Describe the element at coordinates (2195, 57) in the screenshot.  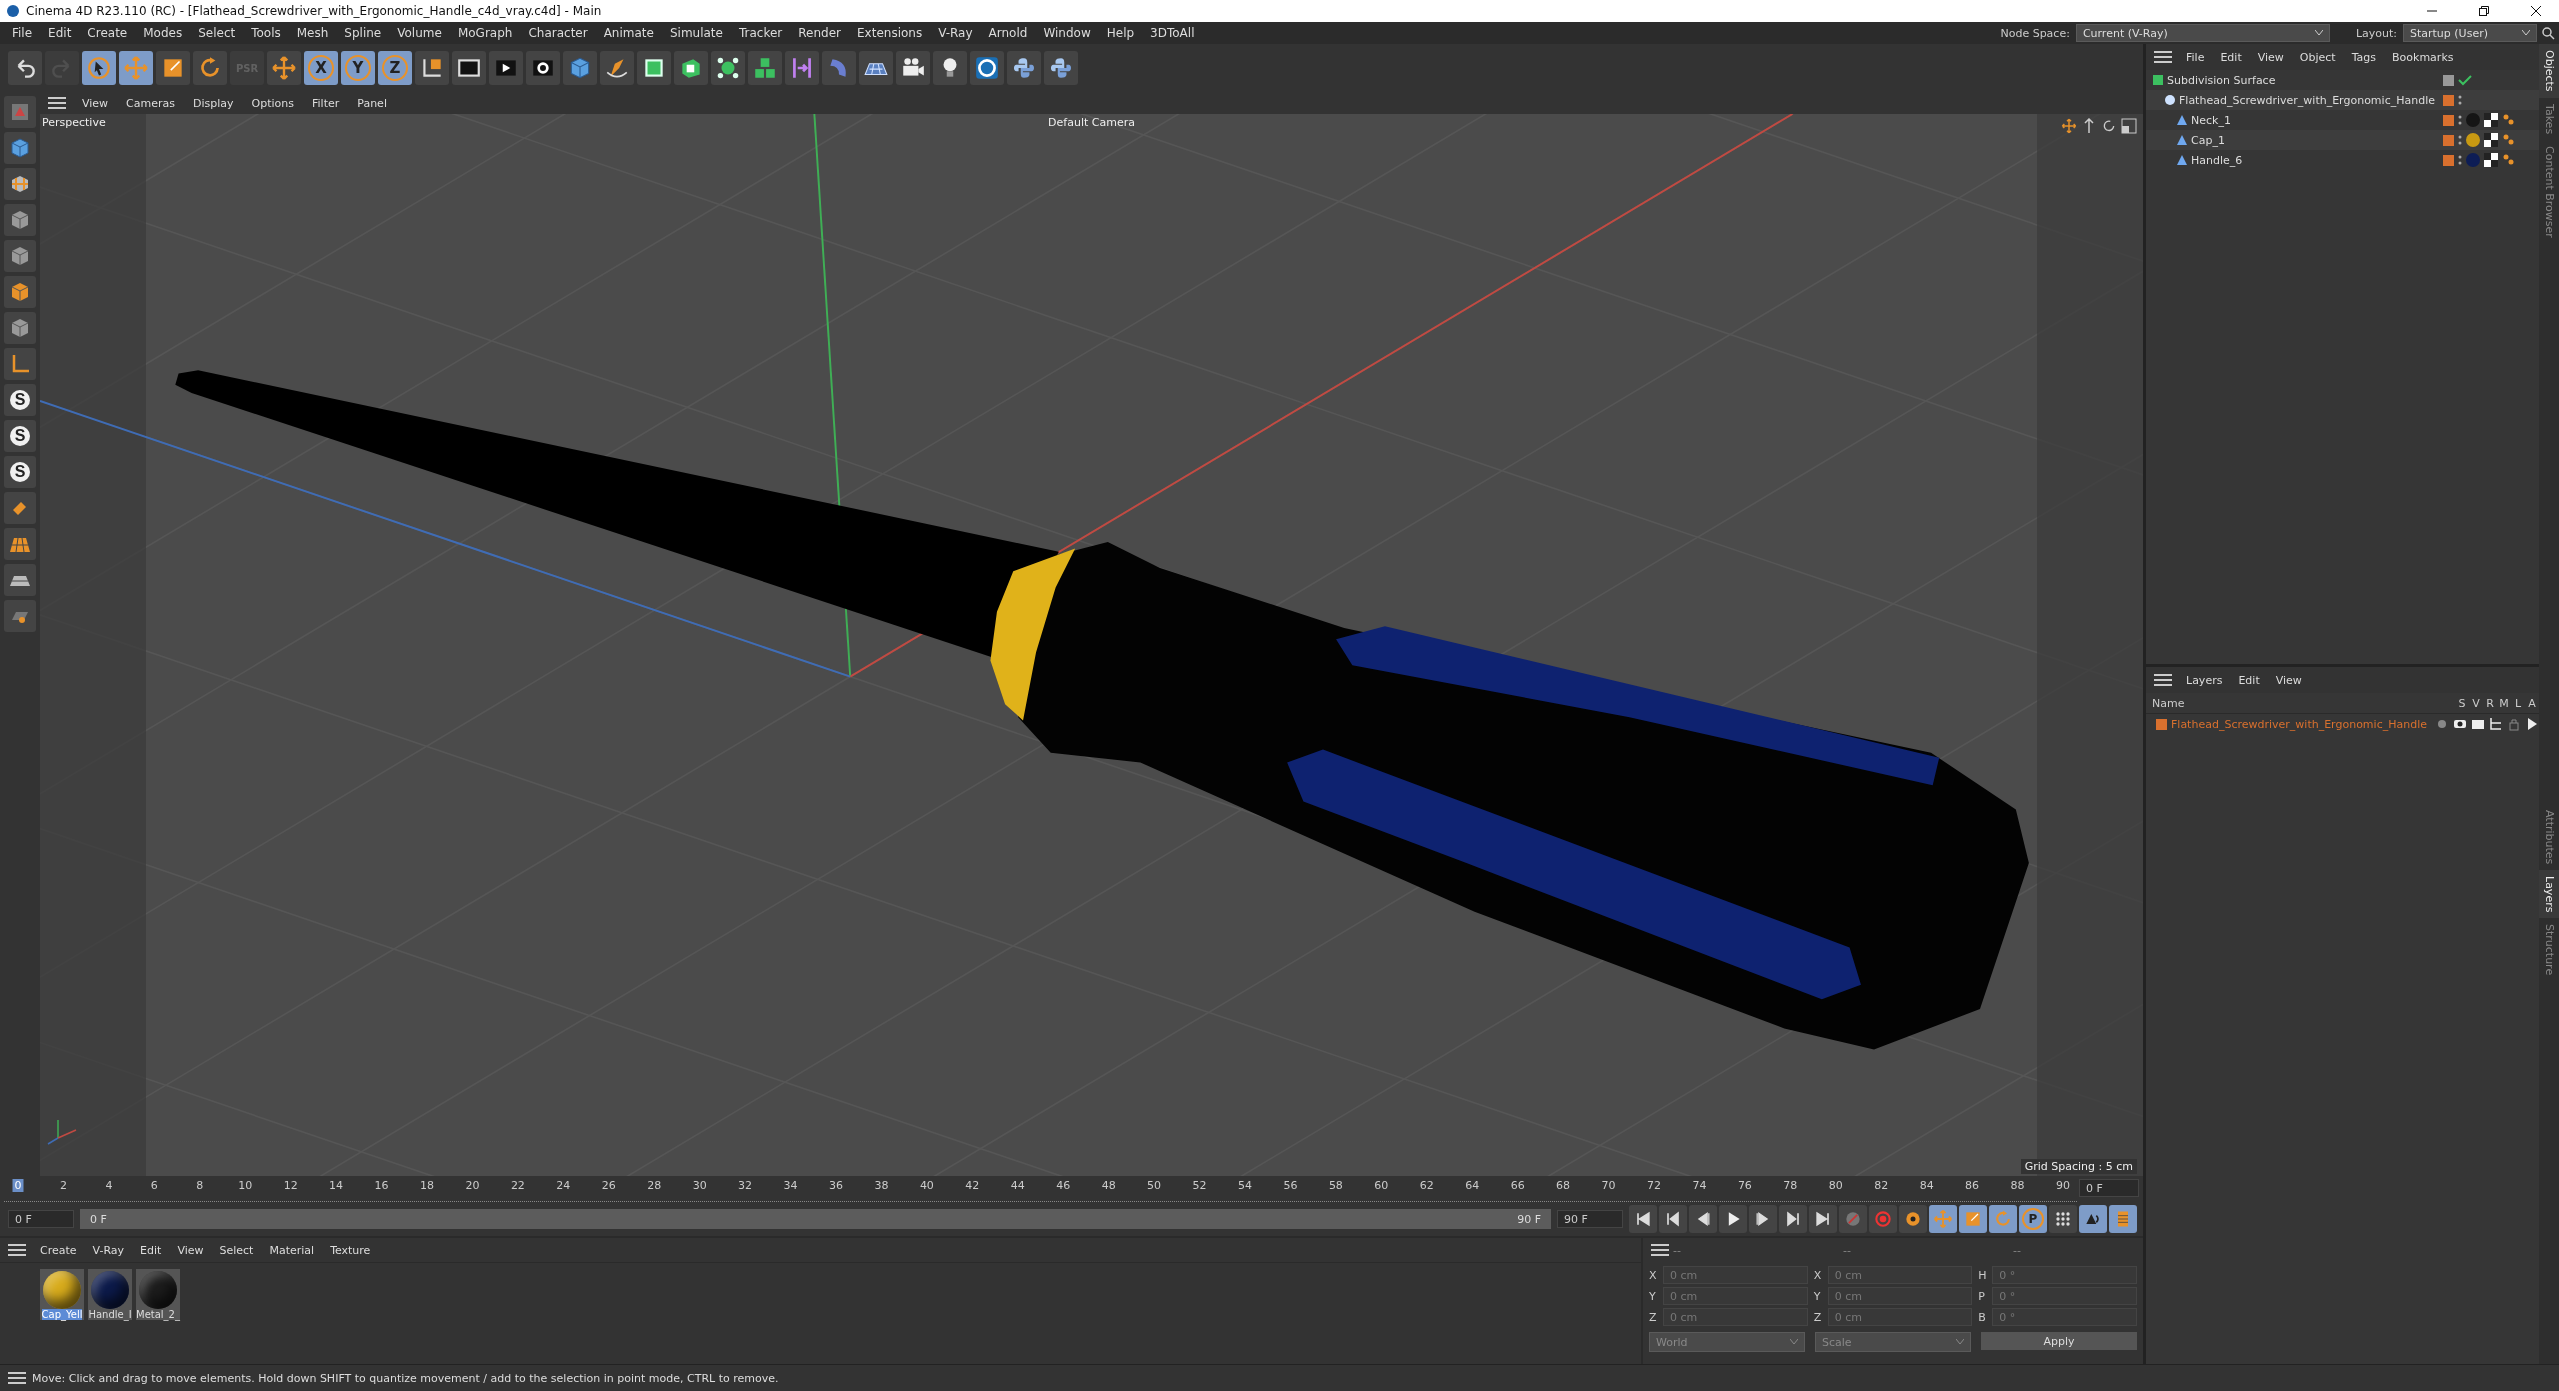
I see `object-menu-item: File` at that location.